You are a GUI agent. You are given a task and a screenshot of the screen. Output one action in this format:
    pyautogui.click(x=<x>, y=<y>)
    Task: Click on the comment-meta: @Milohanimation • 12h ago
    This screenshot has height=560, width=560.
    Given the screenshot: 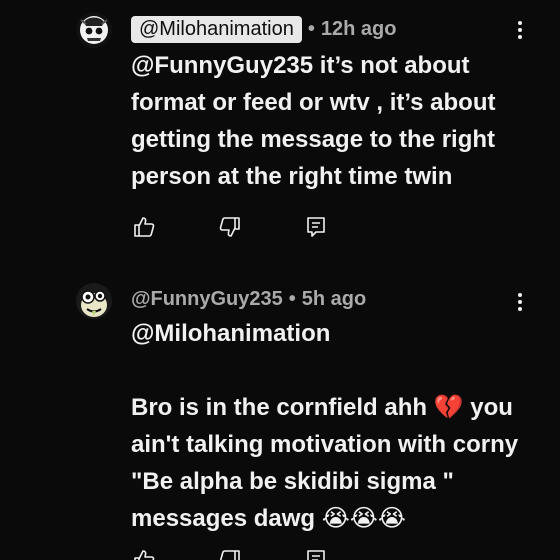 What is the action you would take?
    pyautogui.click(x=263, y=29)
    